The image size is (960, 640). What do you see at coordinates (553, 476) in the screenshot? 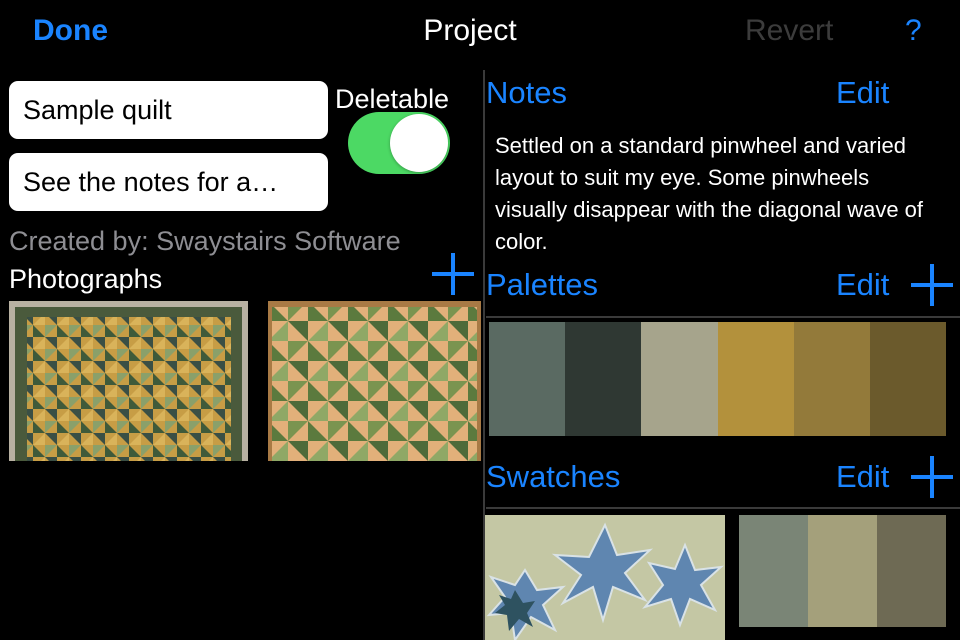
I see `swatches-heading: Swatches` at bounding box center [553, 476].